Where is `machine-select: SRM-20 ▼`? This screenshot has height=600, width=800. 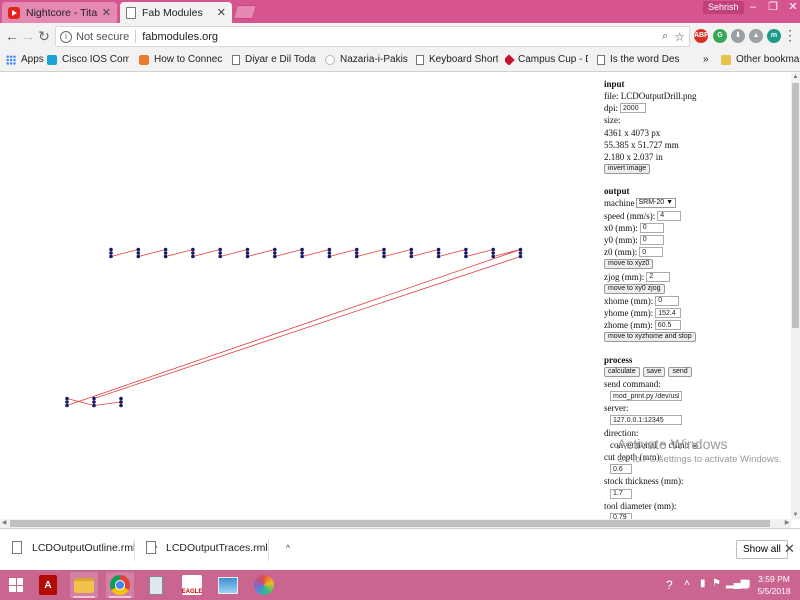 machine-select: SRM-20 ▼ is located at coordinates (656, 203).